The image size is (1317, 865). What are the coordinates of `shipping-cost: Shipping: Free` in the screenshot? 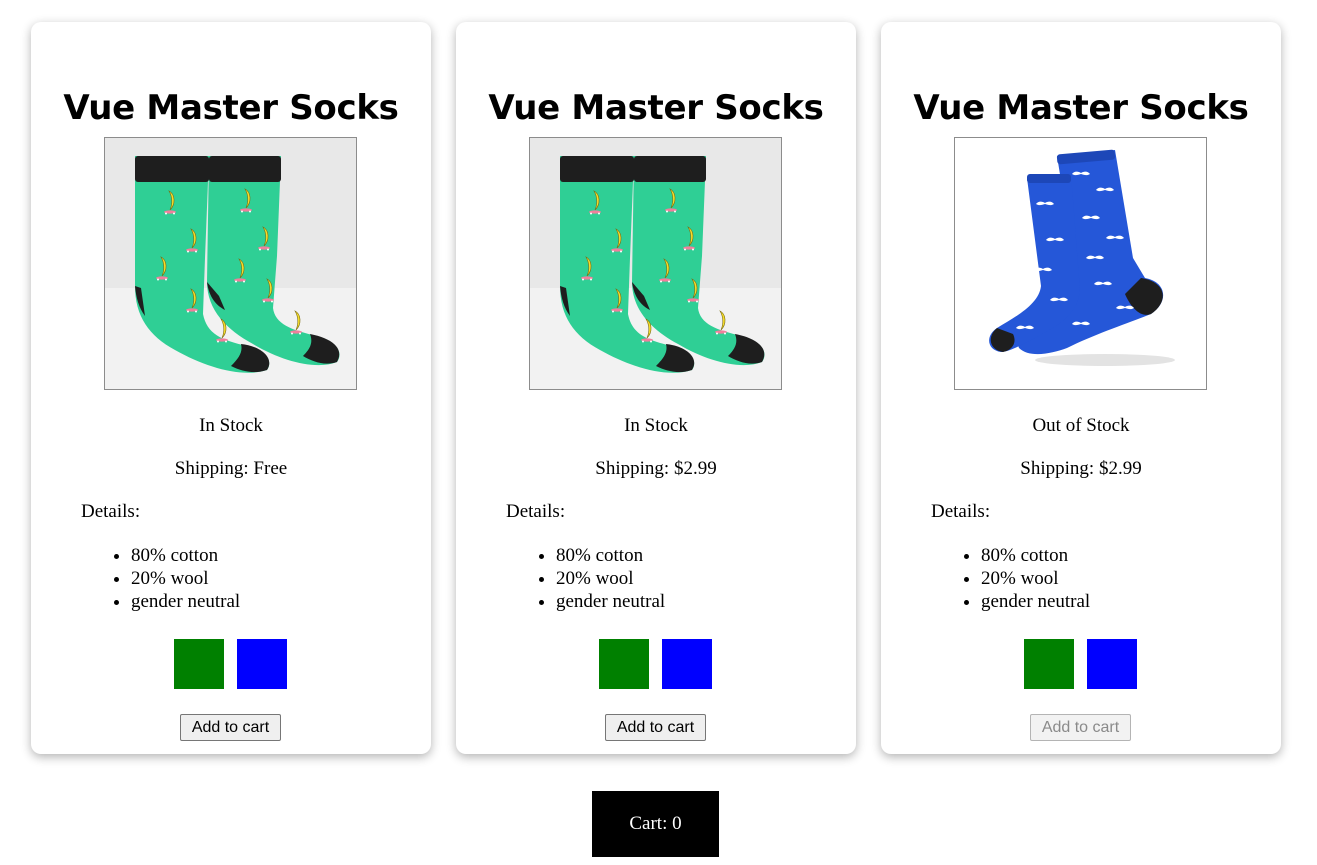 It's located at (231, 468).